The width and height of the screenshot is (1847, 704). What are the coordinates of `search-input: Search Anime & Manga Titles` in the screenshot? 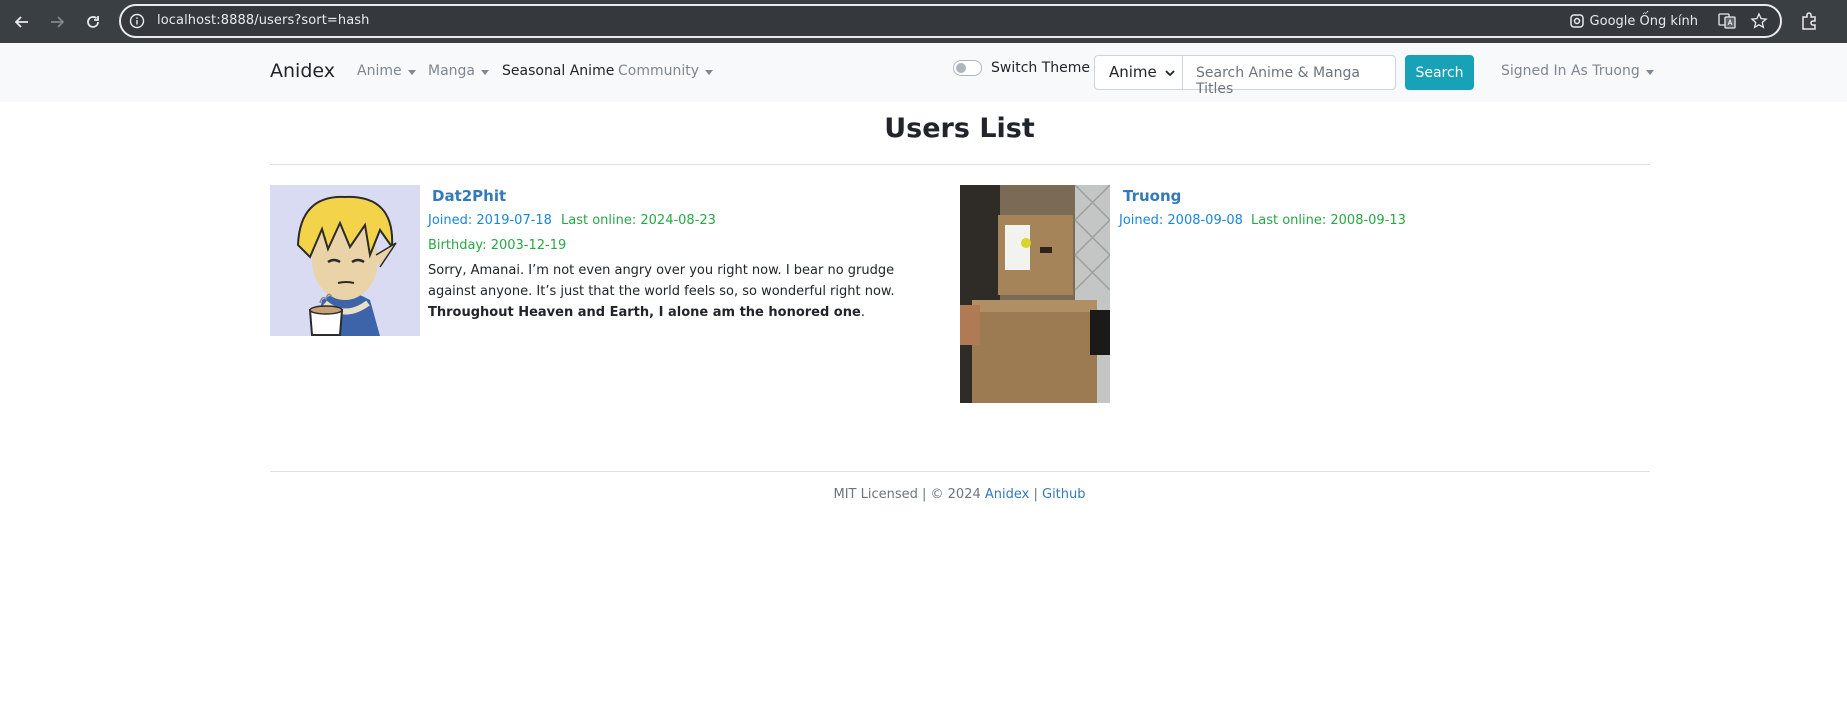 It's located at (1289, 76).